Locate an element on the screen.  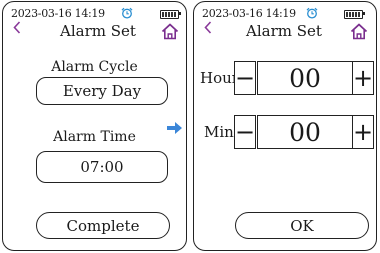
alarm-cycle-select: Every Day is located at coordinates (102, 91).